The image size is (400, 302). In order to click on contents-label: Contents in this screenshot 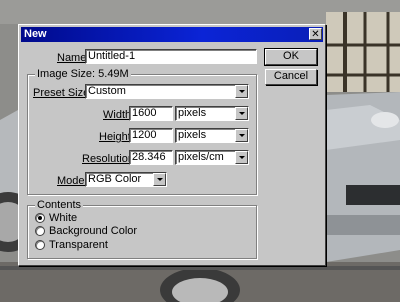, I will do `click(59, 205)`.